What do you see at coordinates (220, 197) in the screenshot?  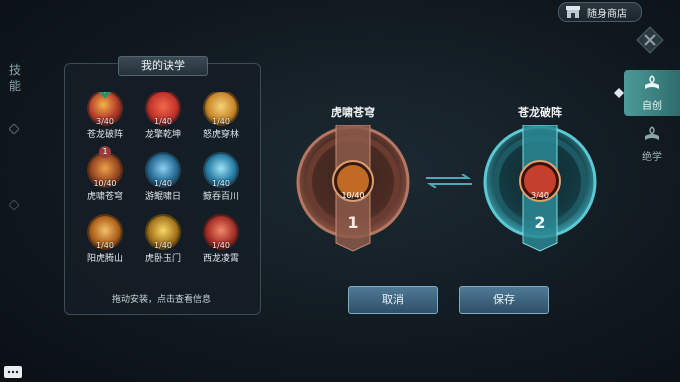 I see `skill-name: 鲸吞百川` at bounding box center [220, 197].